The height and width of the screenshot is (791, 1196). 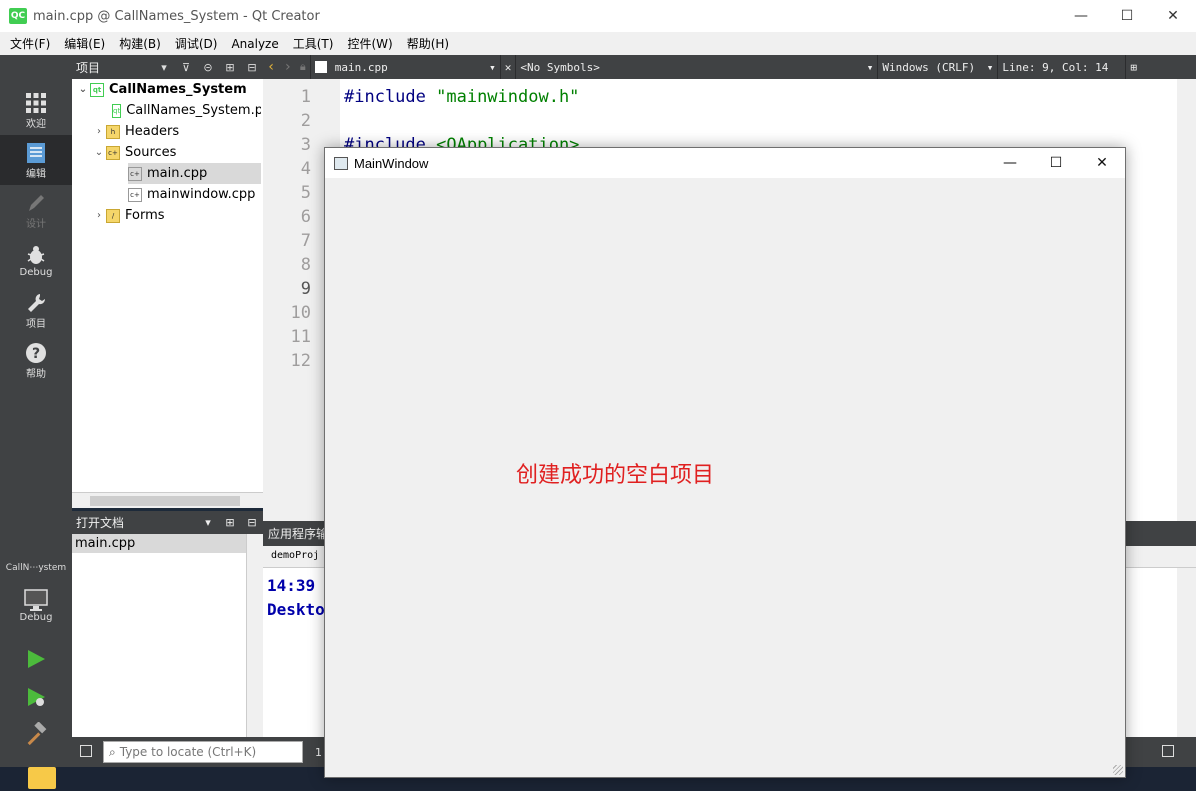 I want to click on toggle-right-sidebar-icon, so click(x=1168, y=751).